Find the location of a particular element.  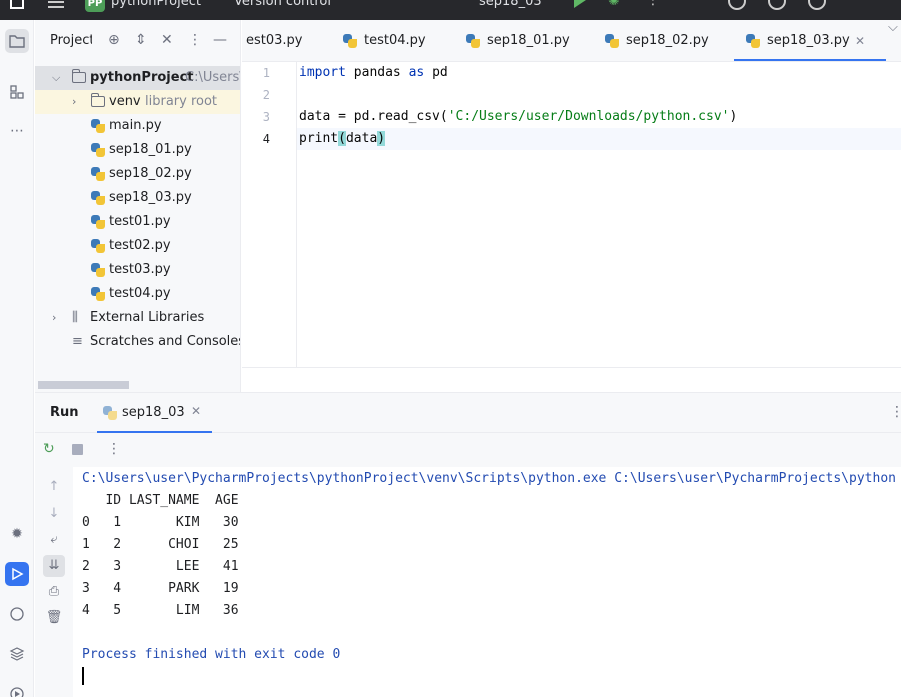

tree-item-label: Scratches and Consoles is located at coordinates (165, 341).